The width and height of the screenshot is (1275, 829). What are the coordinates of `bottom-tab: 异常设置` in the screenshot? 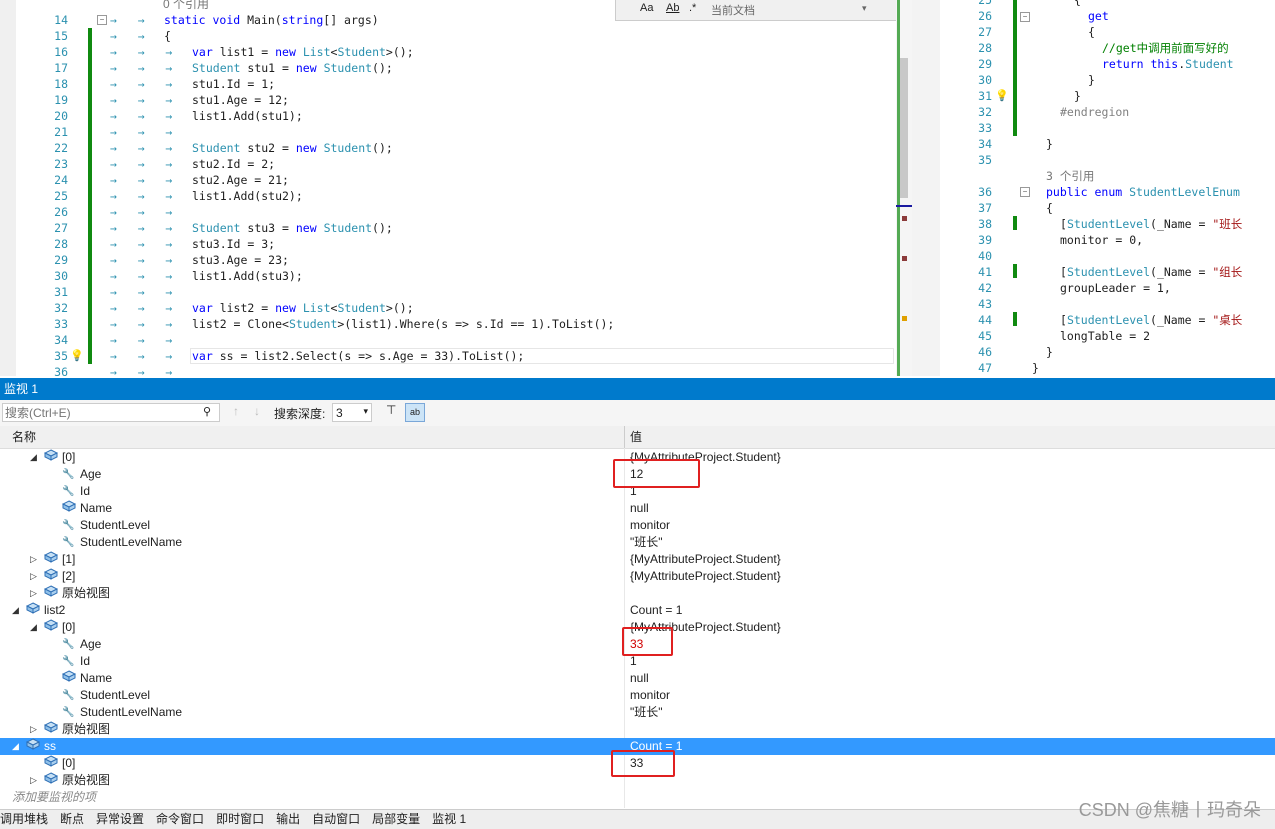 It's located at (120, 819).